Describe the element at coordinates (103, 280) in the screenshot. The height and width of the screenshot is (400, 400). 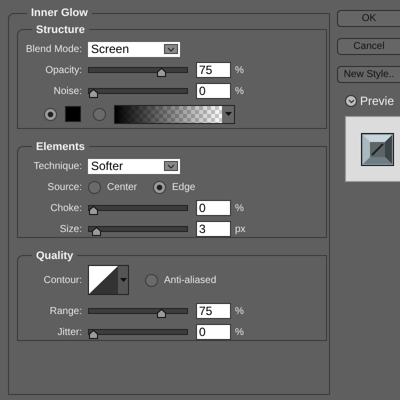
I see `contour-curve-icon` at that location.